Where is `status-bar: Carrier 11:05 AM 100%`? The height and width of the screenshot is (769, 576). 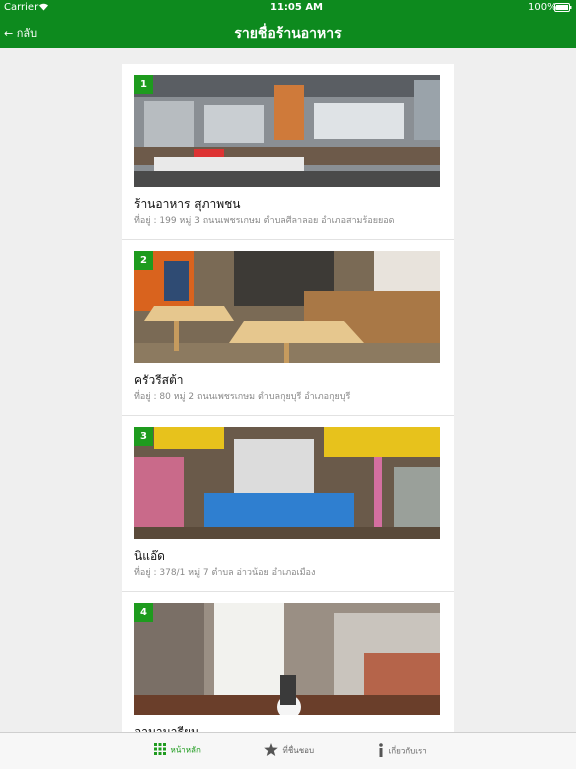
status-bar: Carrier 11:05 AM 100% is located at coordinates (288, 8).